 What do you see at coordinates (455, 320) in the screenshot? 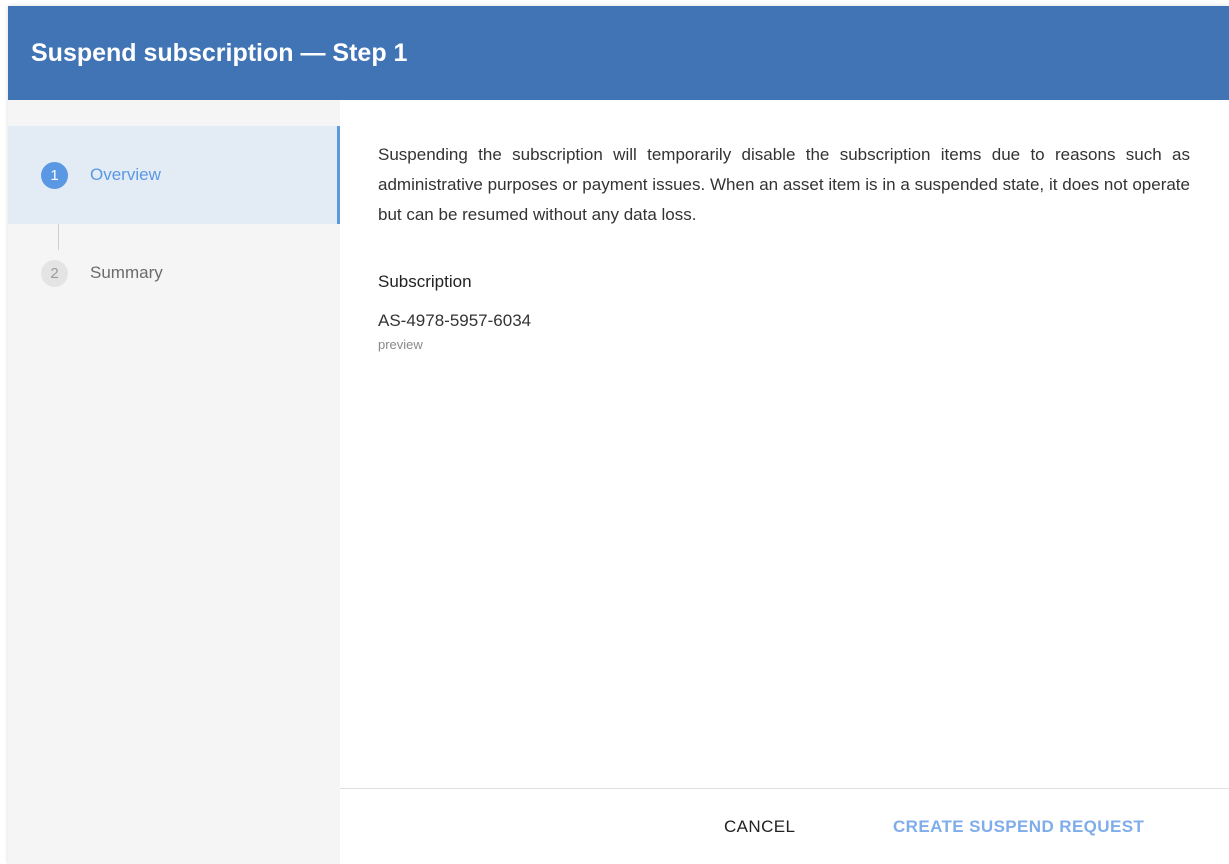
I see `subscription-id: AS-4978-5957-6034` at bounding box center [455, 320].